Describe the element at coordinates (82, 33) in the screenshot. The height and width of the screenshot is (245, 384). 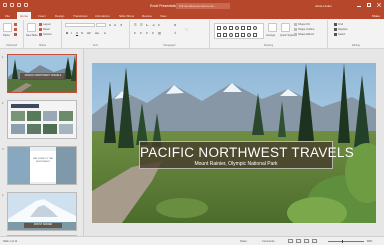
I see `strikethrough-icon: S` at that location.